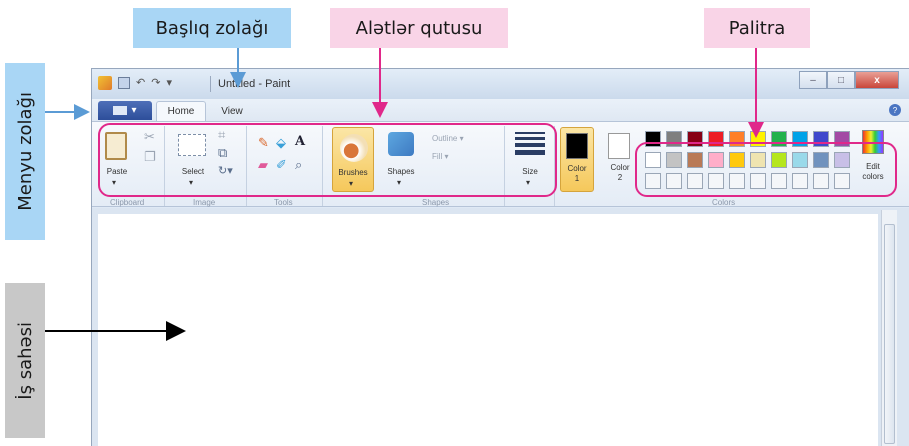 This screenshot has height=446, width=909. I want to click on window-controls: – □ x, so click(849, 80).